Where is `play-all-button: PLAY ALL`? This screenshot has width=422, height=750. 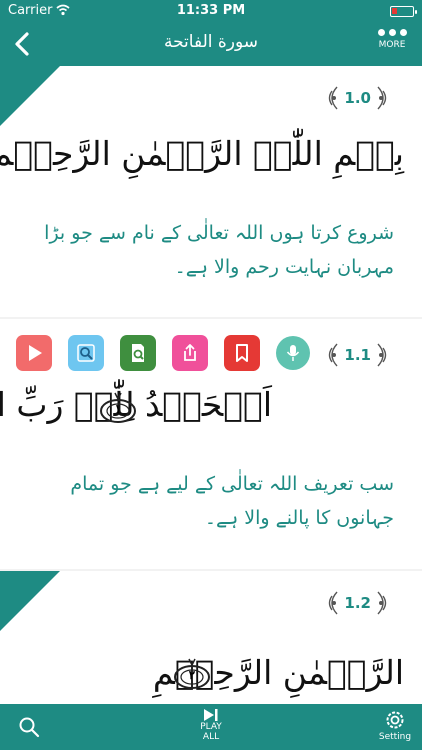
play-all-button: PLAY ALL is located at coordinates (211, 725).